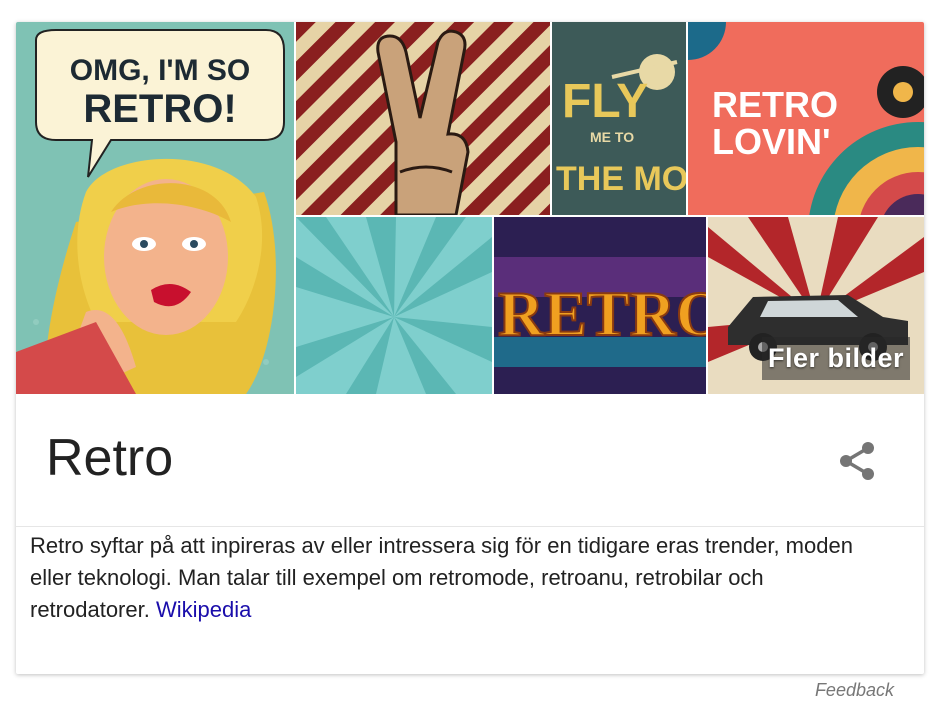 The height and width of the screenshot is (701, 942). Describe the element at coordinates (835, 358) in the screenshot. I see `more-images-button: Fler bilder` at that location.